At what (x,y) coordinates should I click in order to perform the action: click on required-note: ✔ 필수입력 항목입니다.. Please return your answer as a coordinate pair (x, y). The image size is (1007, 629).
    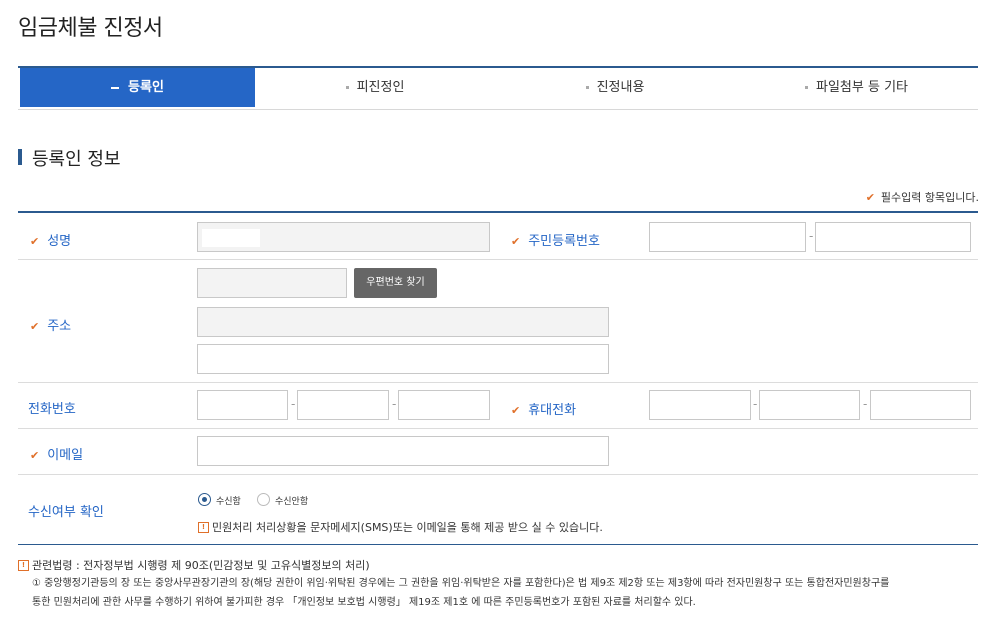
    Looking at the image, I should click on (922, 197).